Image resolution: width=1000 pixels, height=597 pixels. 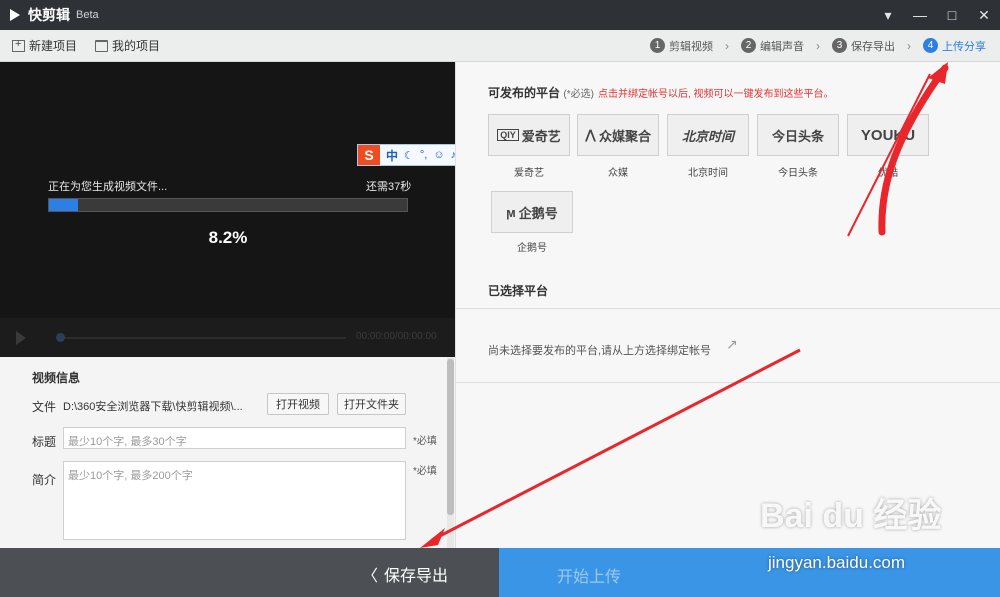 I want to click on step-edit-audio: 2 编辑声音, so click(x=772, y=46).